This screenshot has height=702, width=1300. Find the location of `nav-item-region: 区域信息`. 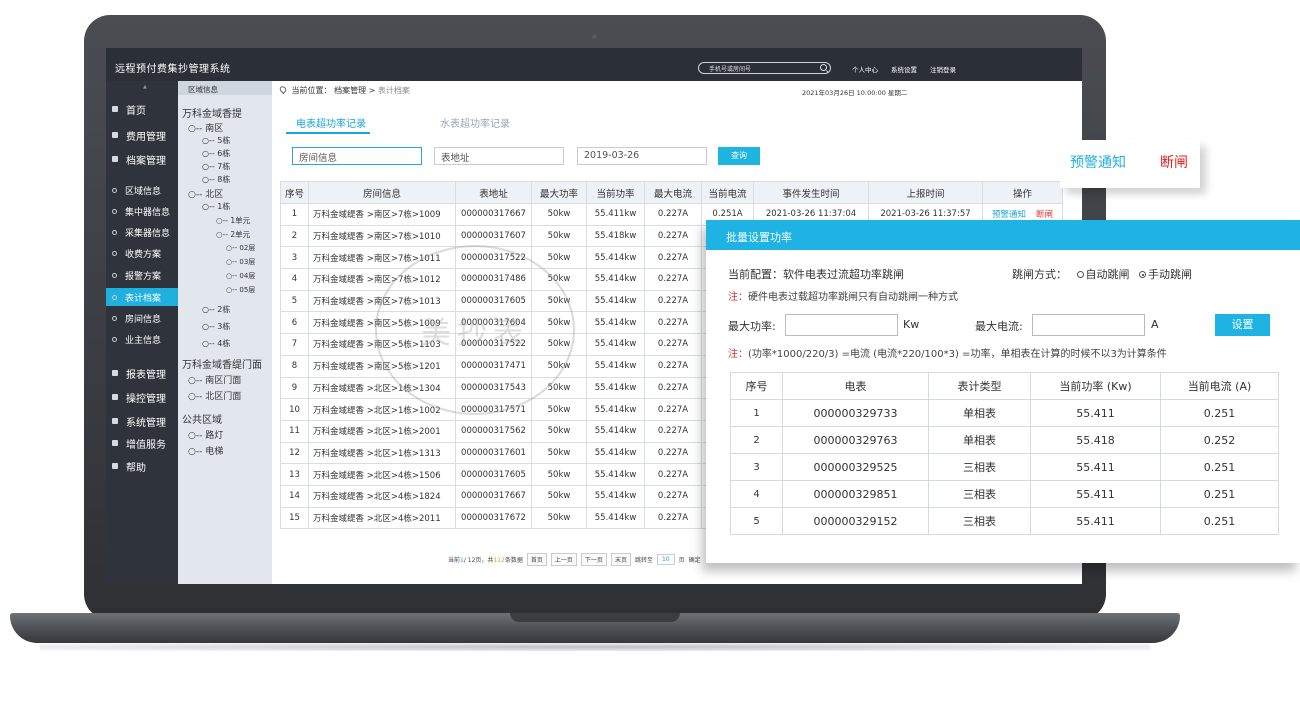

nav-item-region: 区域信息 is located at coordinates (142, 190).